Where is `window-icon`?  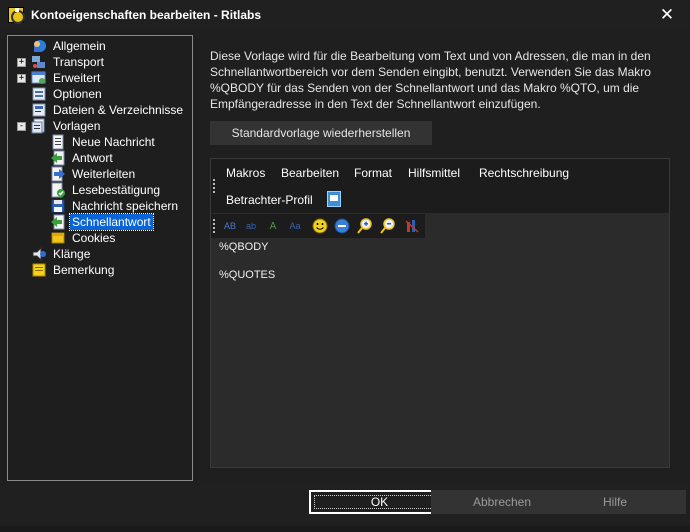 window-icon is located at coordinates (38, 77).